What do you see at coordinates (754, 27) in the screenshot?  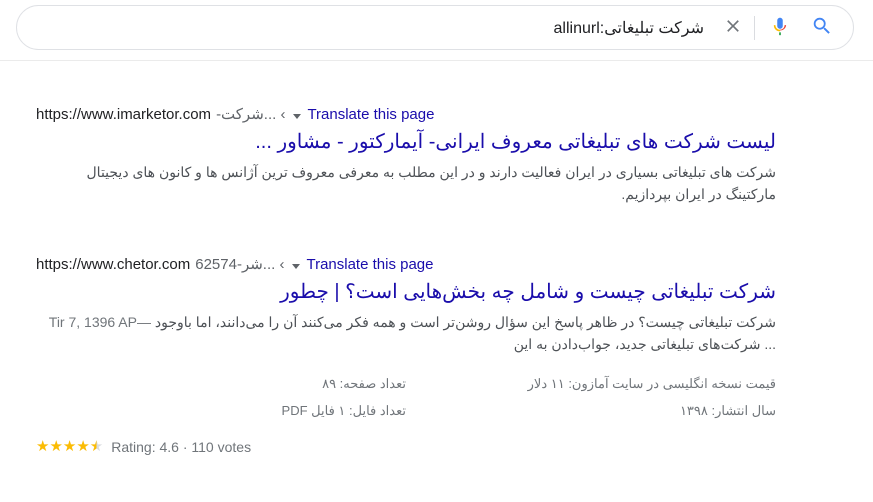 I see `toolbar-divider` at bounding box center [754, 27].